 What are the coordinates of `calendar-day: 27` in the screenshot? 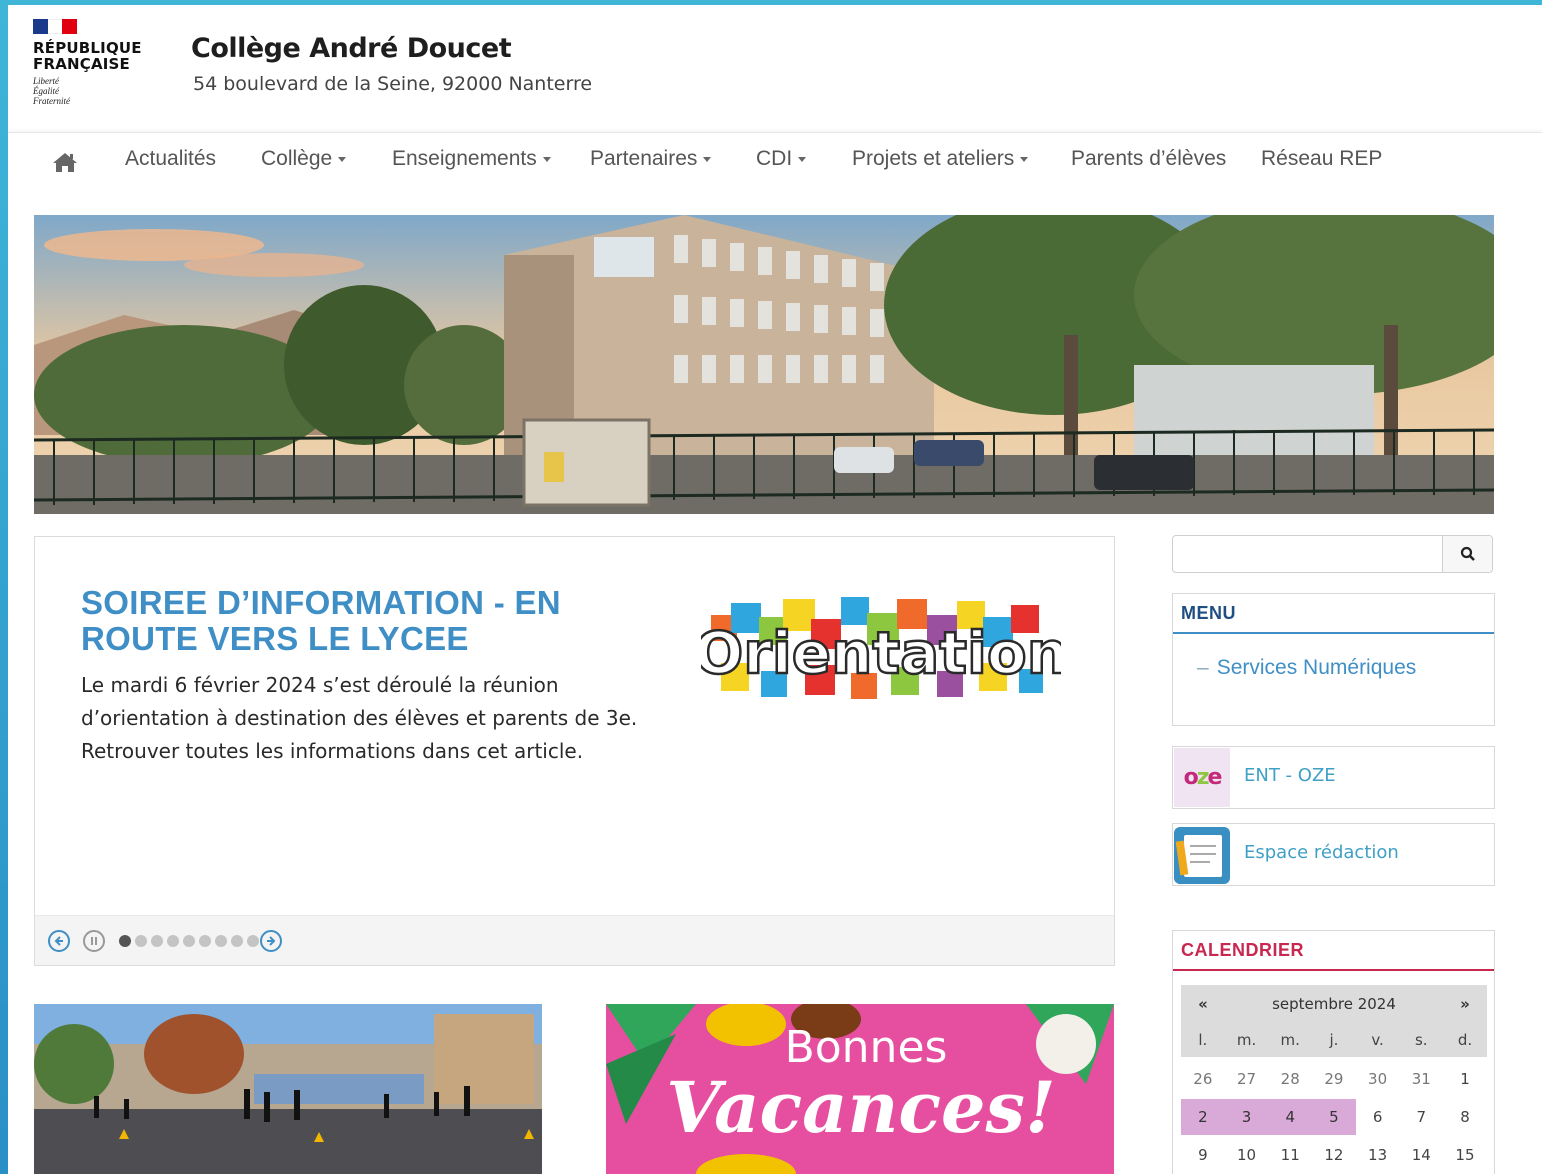 It's located at (1247, 1079).